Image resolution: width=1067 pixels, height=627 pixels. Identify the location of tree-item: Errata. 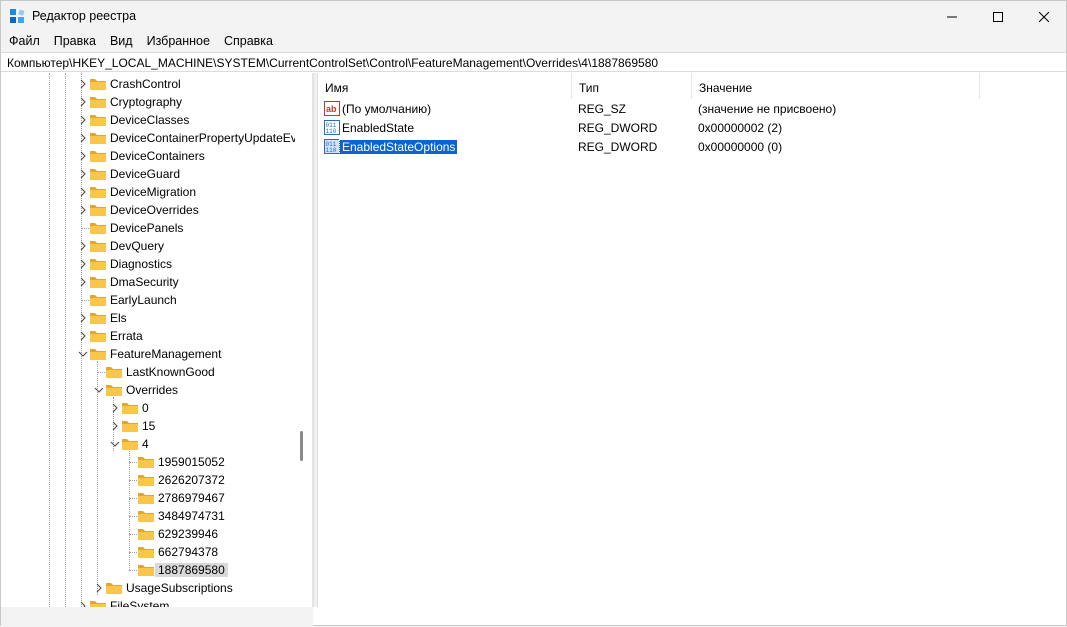
(148, 336).